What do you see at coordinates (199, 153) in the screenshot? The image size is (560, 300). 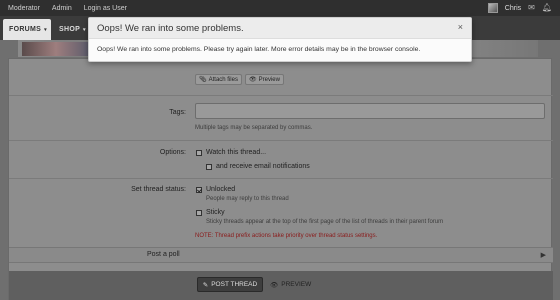 I see `watch-thread-checkbox` at bounding box center [199, 153].